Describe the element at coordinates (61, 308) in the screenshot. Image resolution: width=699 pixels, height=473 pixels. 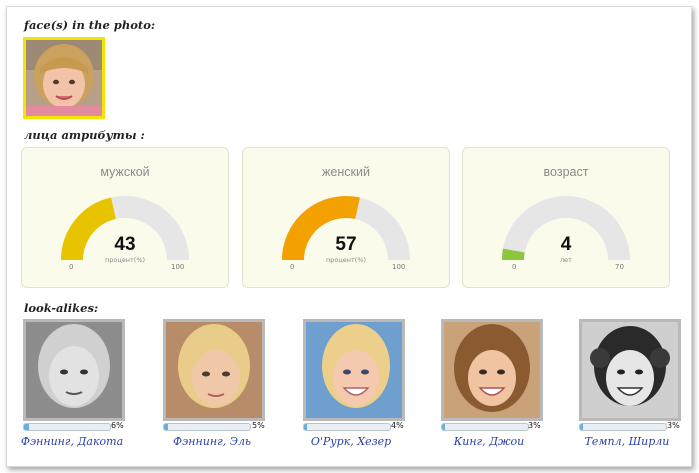
I see `lookalikes-section-title: look-alikes:` at that location.